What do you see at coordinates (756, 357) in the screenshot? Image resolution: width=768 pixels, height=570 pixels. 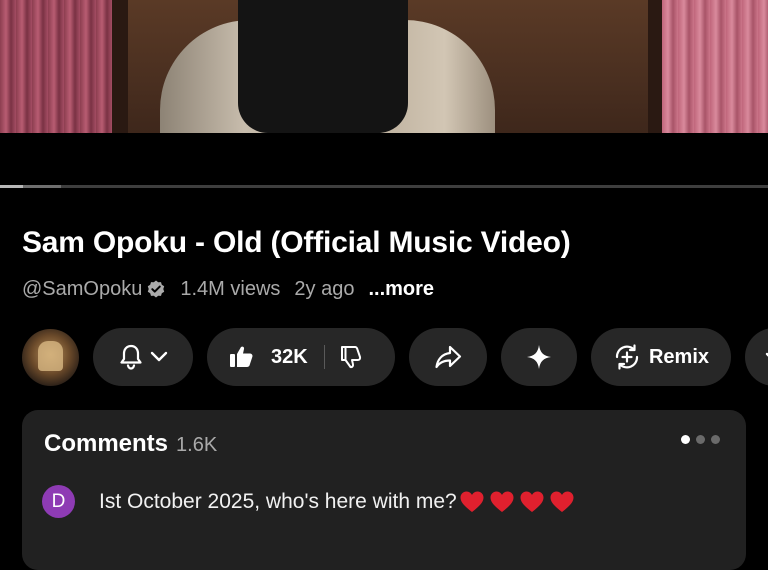 I see `more-actions-button` at bounding box center [756, 357].